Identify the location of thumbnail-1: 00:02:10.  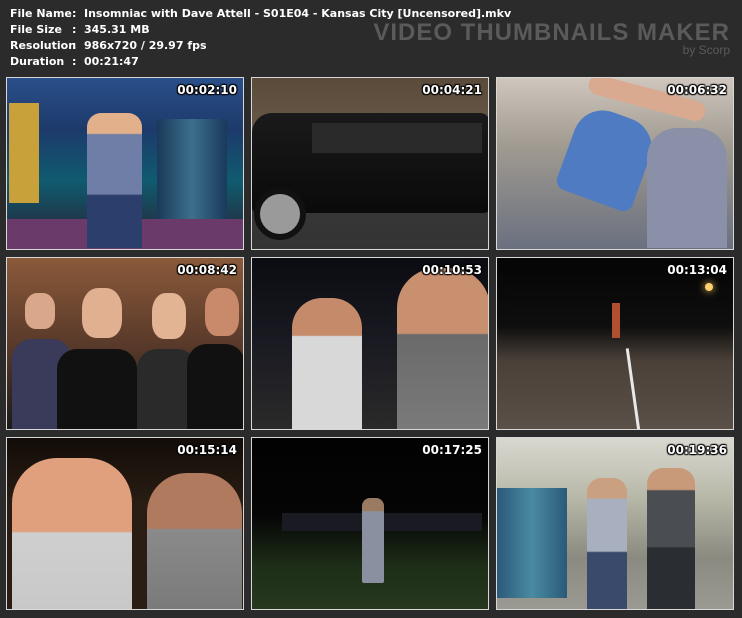
(125, 163).